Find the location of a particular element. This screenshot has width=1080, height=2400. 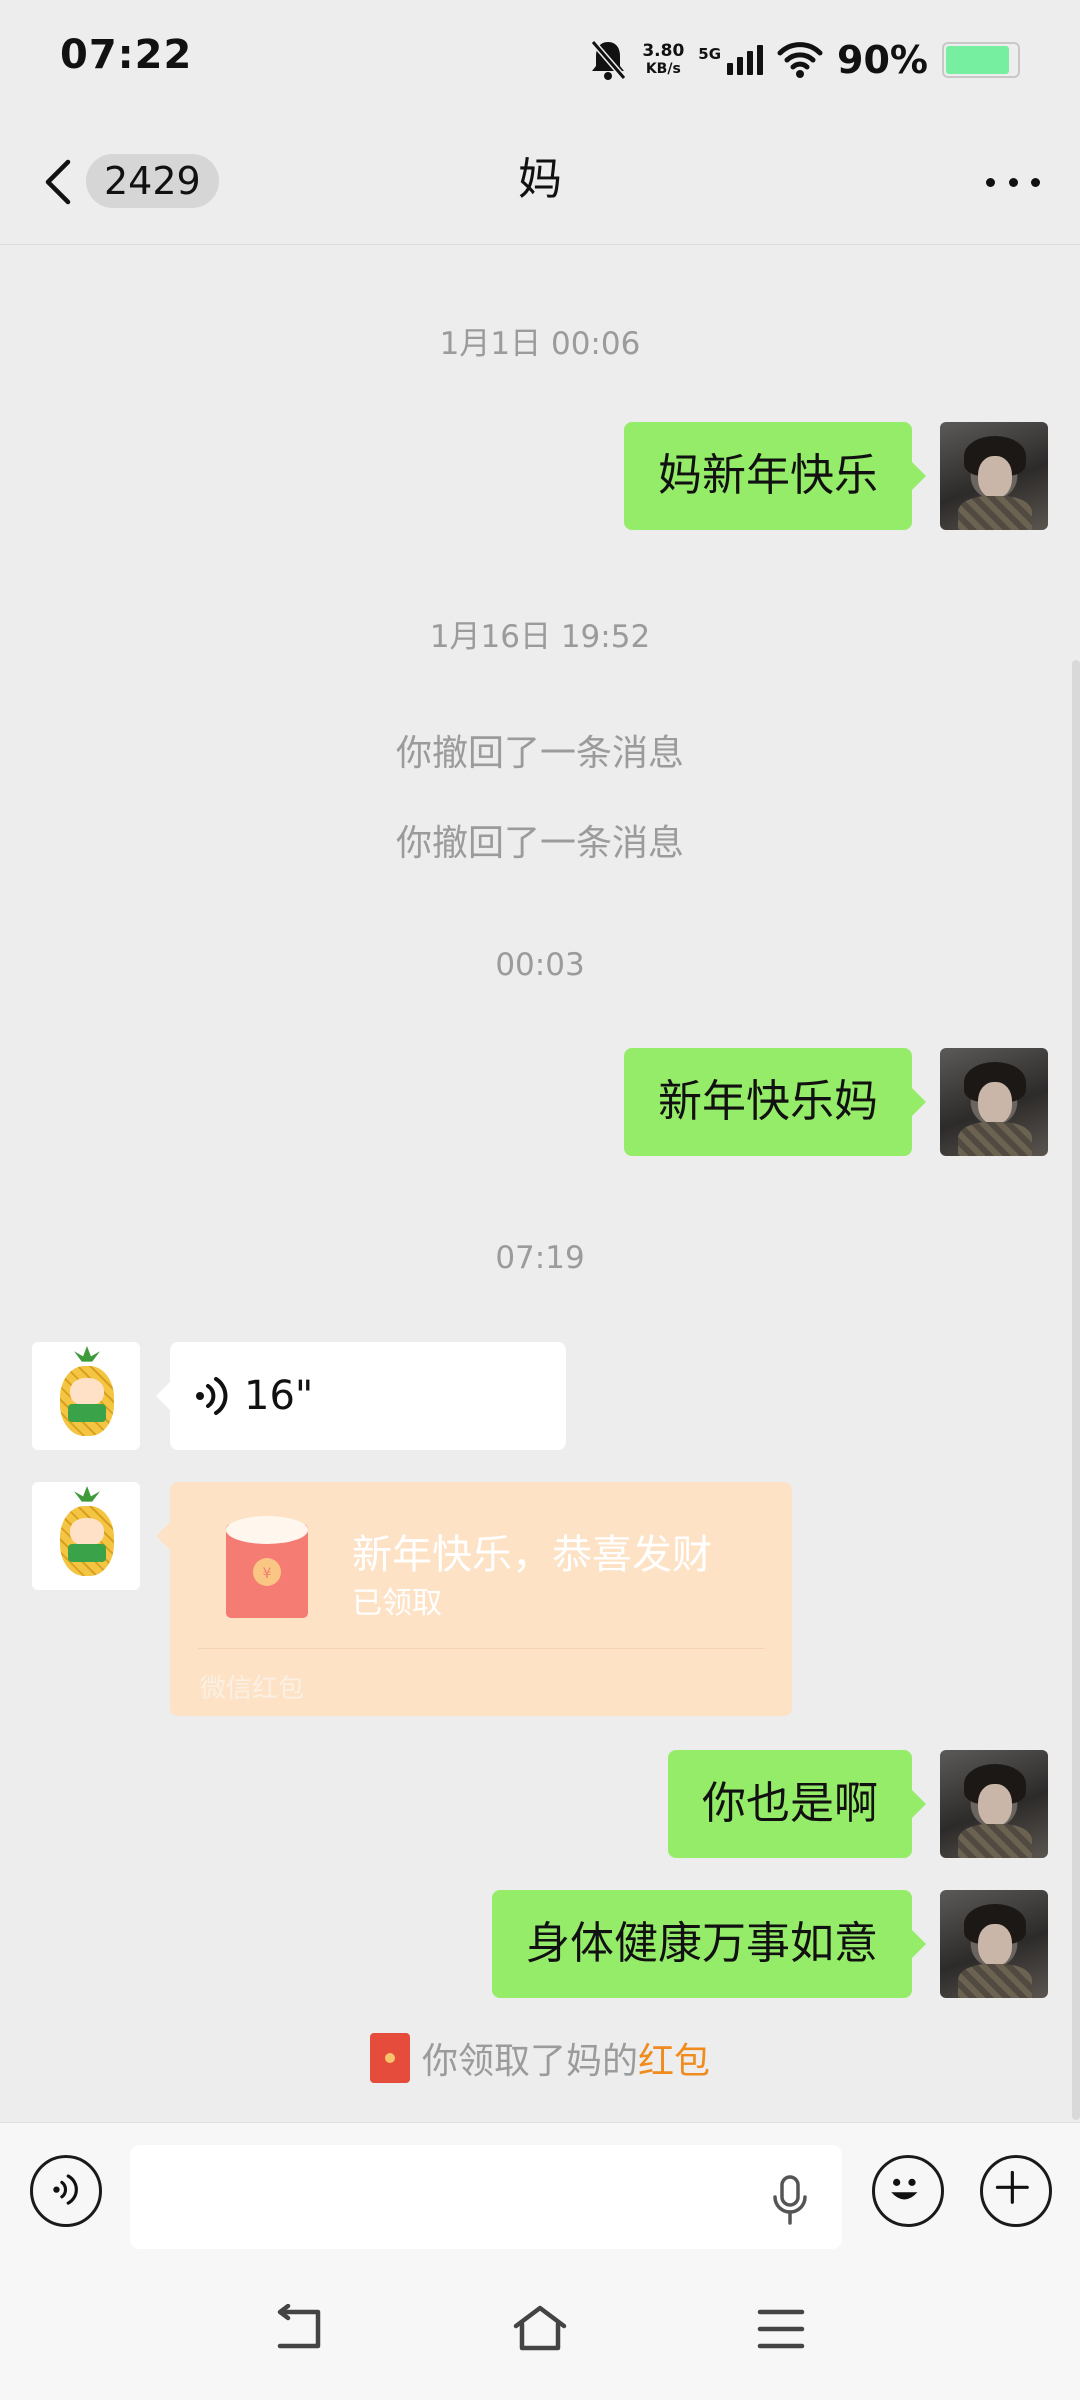

chat-title: 妈 is located at coordinates (540, 179).